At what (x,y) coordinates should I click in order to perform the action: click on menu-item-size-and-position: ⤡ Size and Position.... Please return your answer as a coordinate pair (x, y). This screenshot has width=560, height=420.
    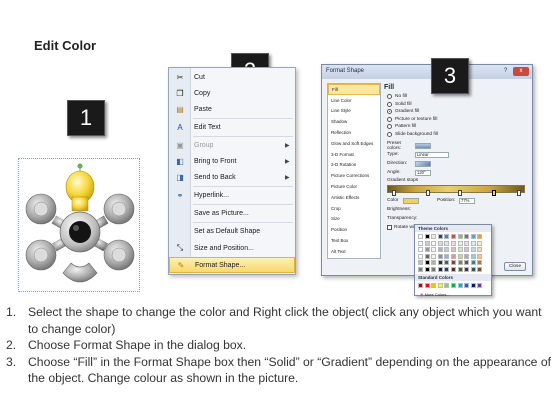
    Looking at the image, I should click on (232, 248).